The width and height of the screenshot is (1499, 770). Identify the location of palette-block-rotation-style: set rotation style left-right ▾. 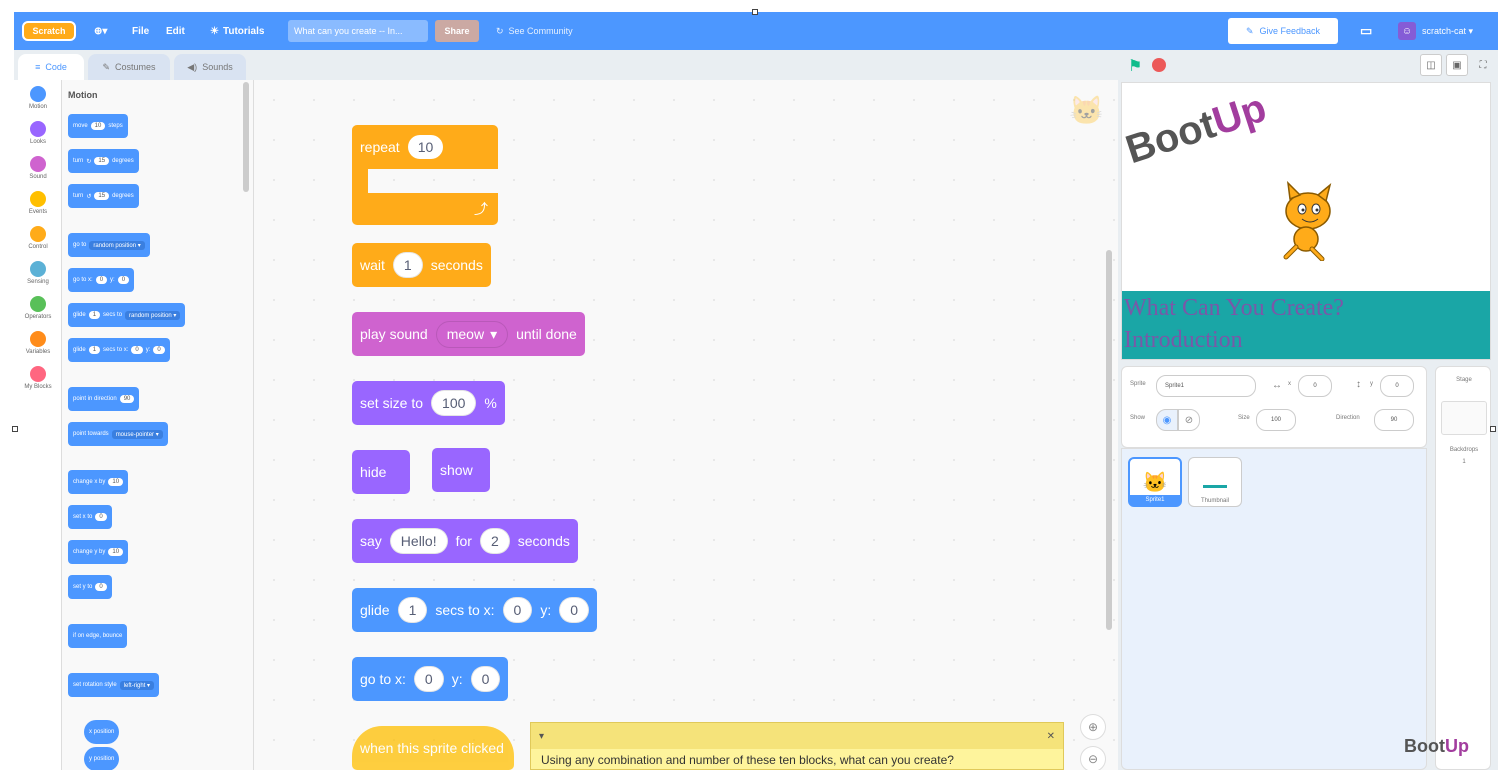
(114, 685).